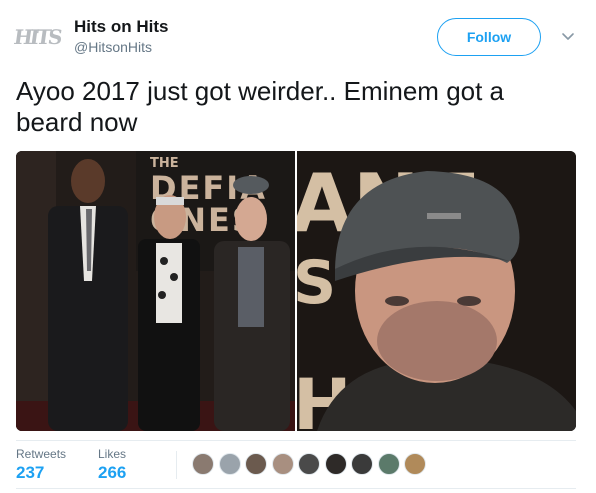  What do you see at coordinates (121, 27) in the screenshot?
I see `account-name: Hits on Hits` at bounding box center [121, 27].